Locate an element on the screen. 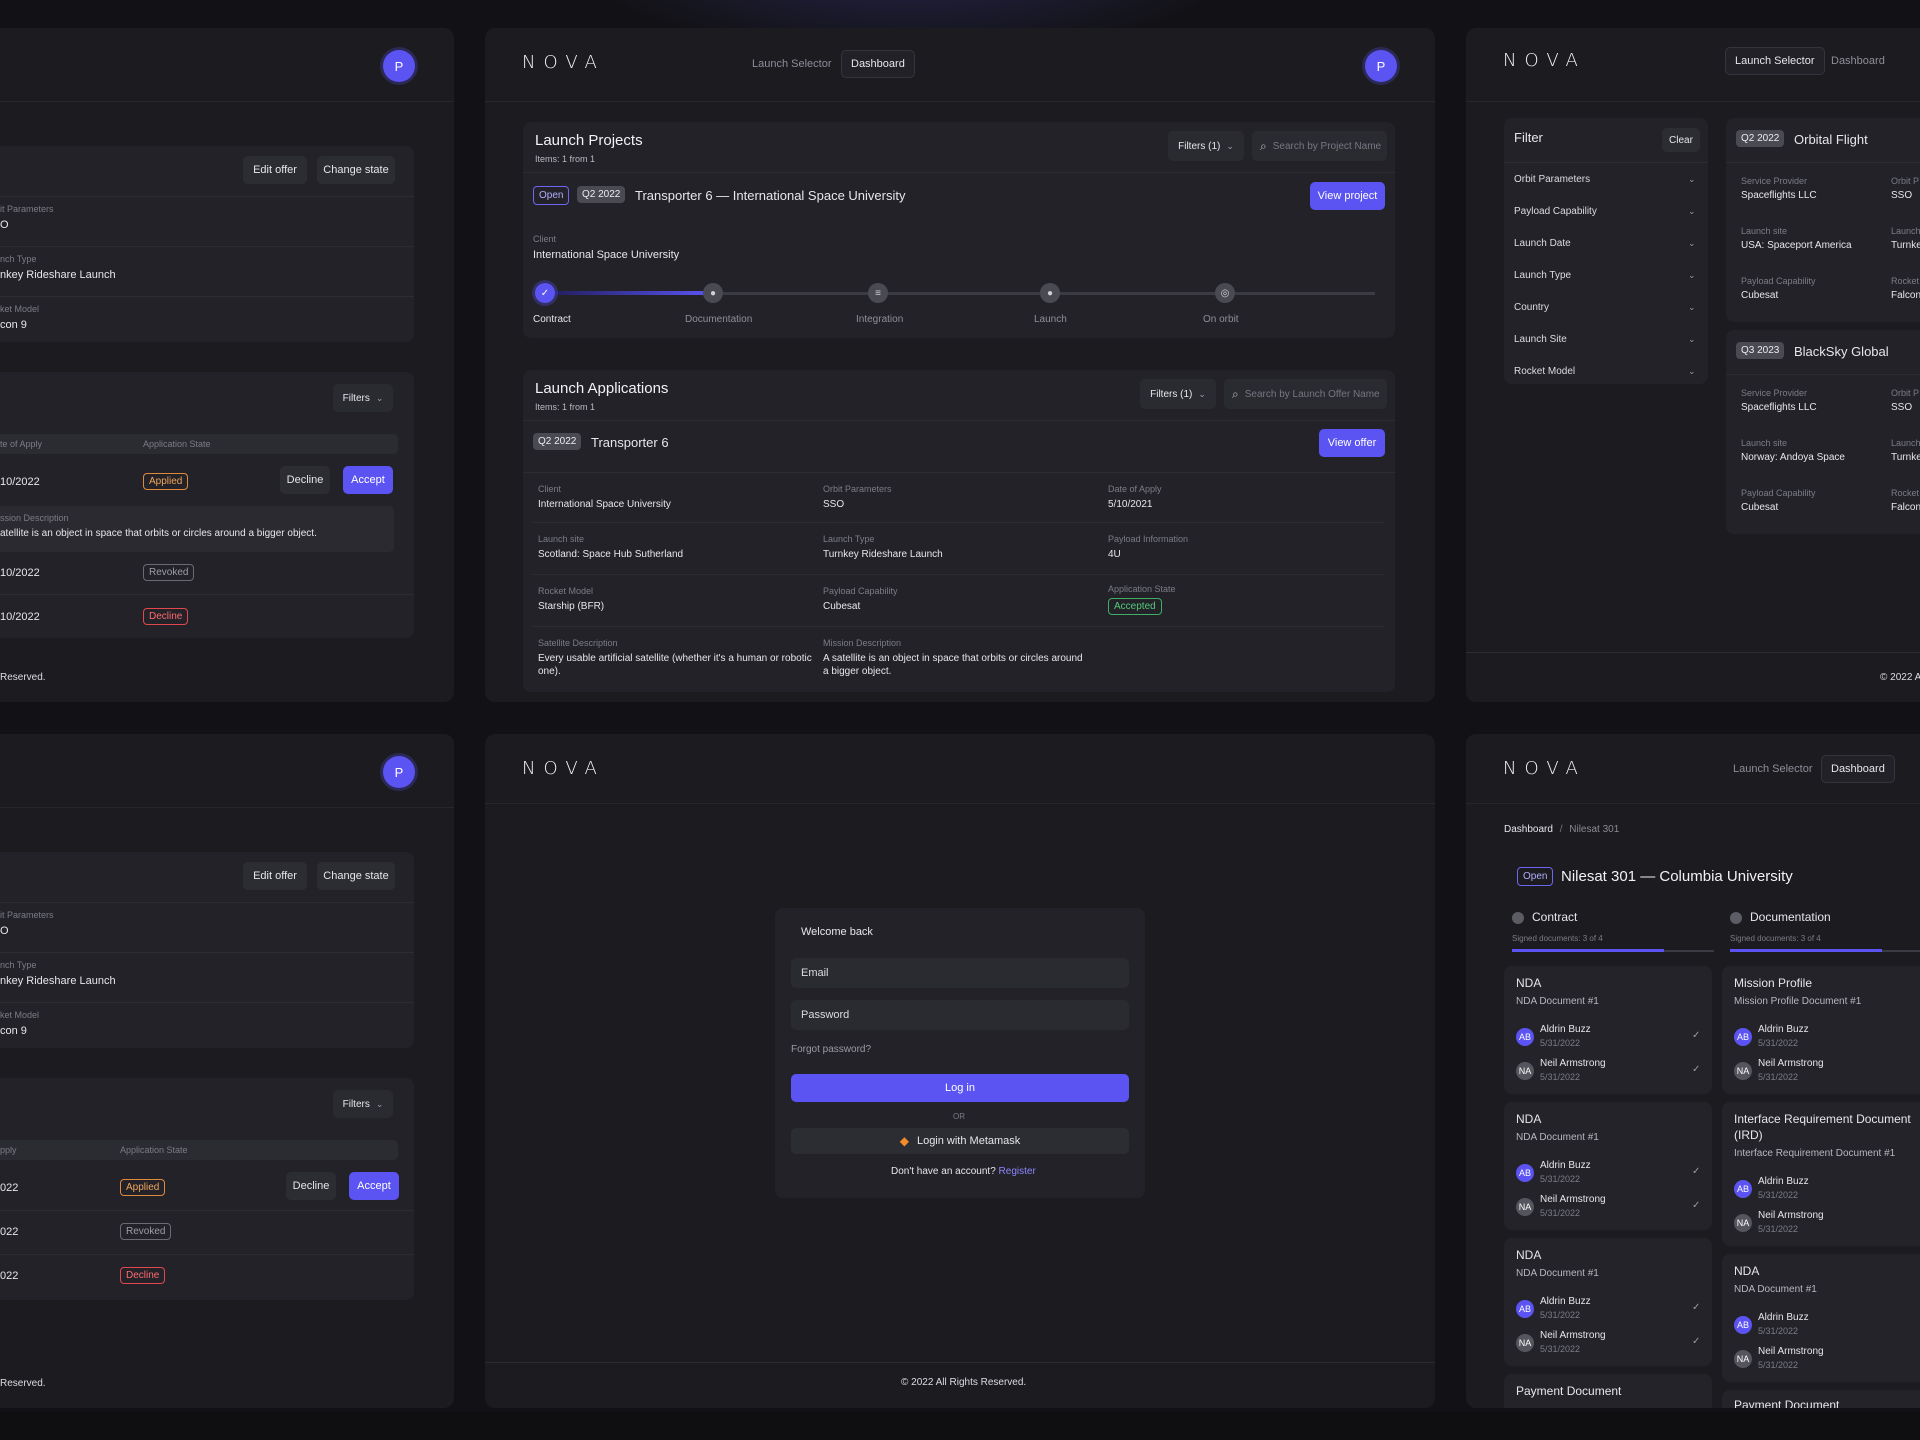 This screenshot has width=1920, height=1440. field-value: a bigger object. is located at coordinates (857, 671).